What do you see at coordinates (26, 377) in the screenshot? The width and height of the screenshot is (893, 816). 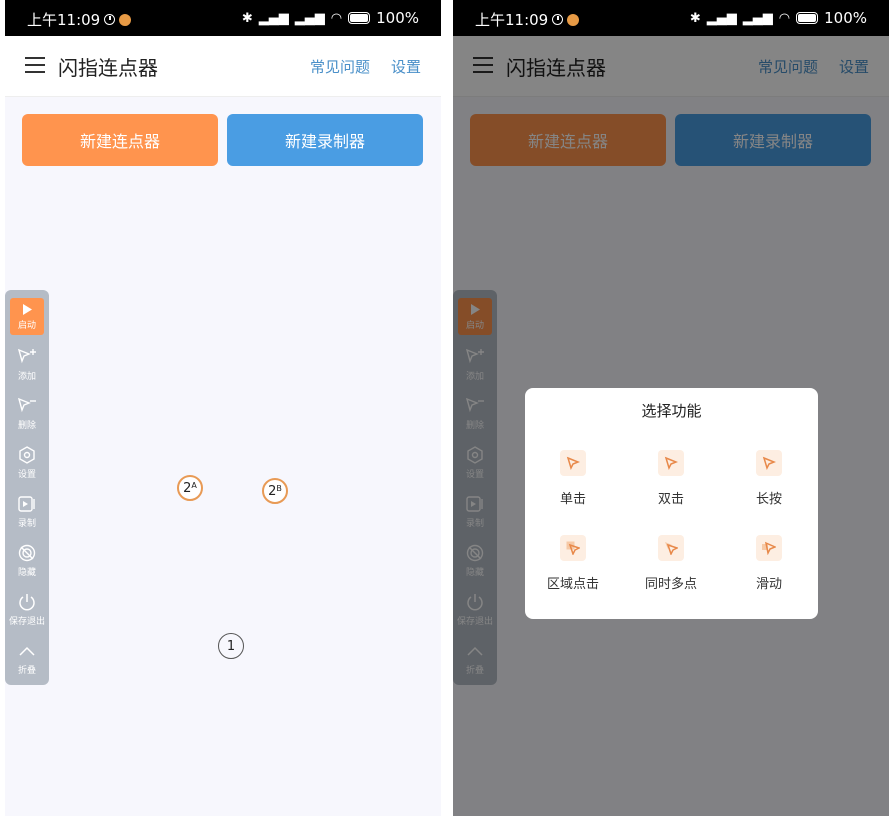 I see `toolbar-label: 添加` at bounding box center [26, 377].